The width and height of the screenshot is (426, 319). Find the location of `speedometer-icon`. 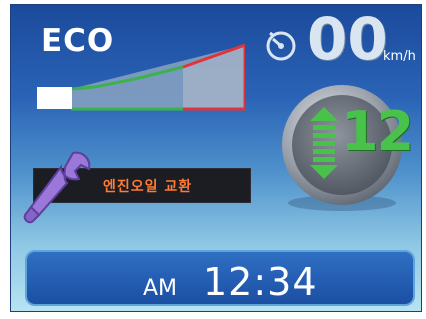

speedometer-icon is located at coordinates (281, 46).